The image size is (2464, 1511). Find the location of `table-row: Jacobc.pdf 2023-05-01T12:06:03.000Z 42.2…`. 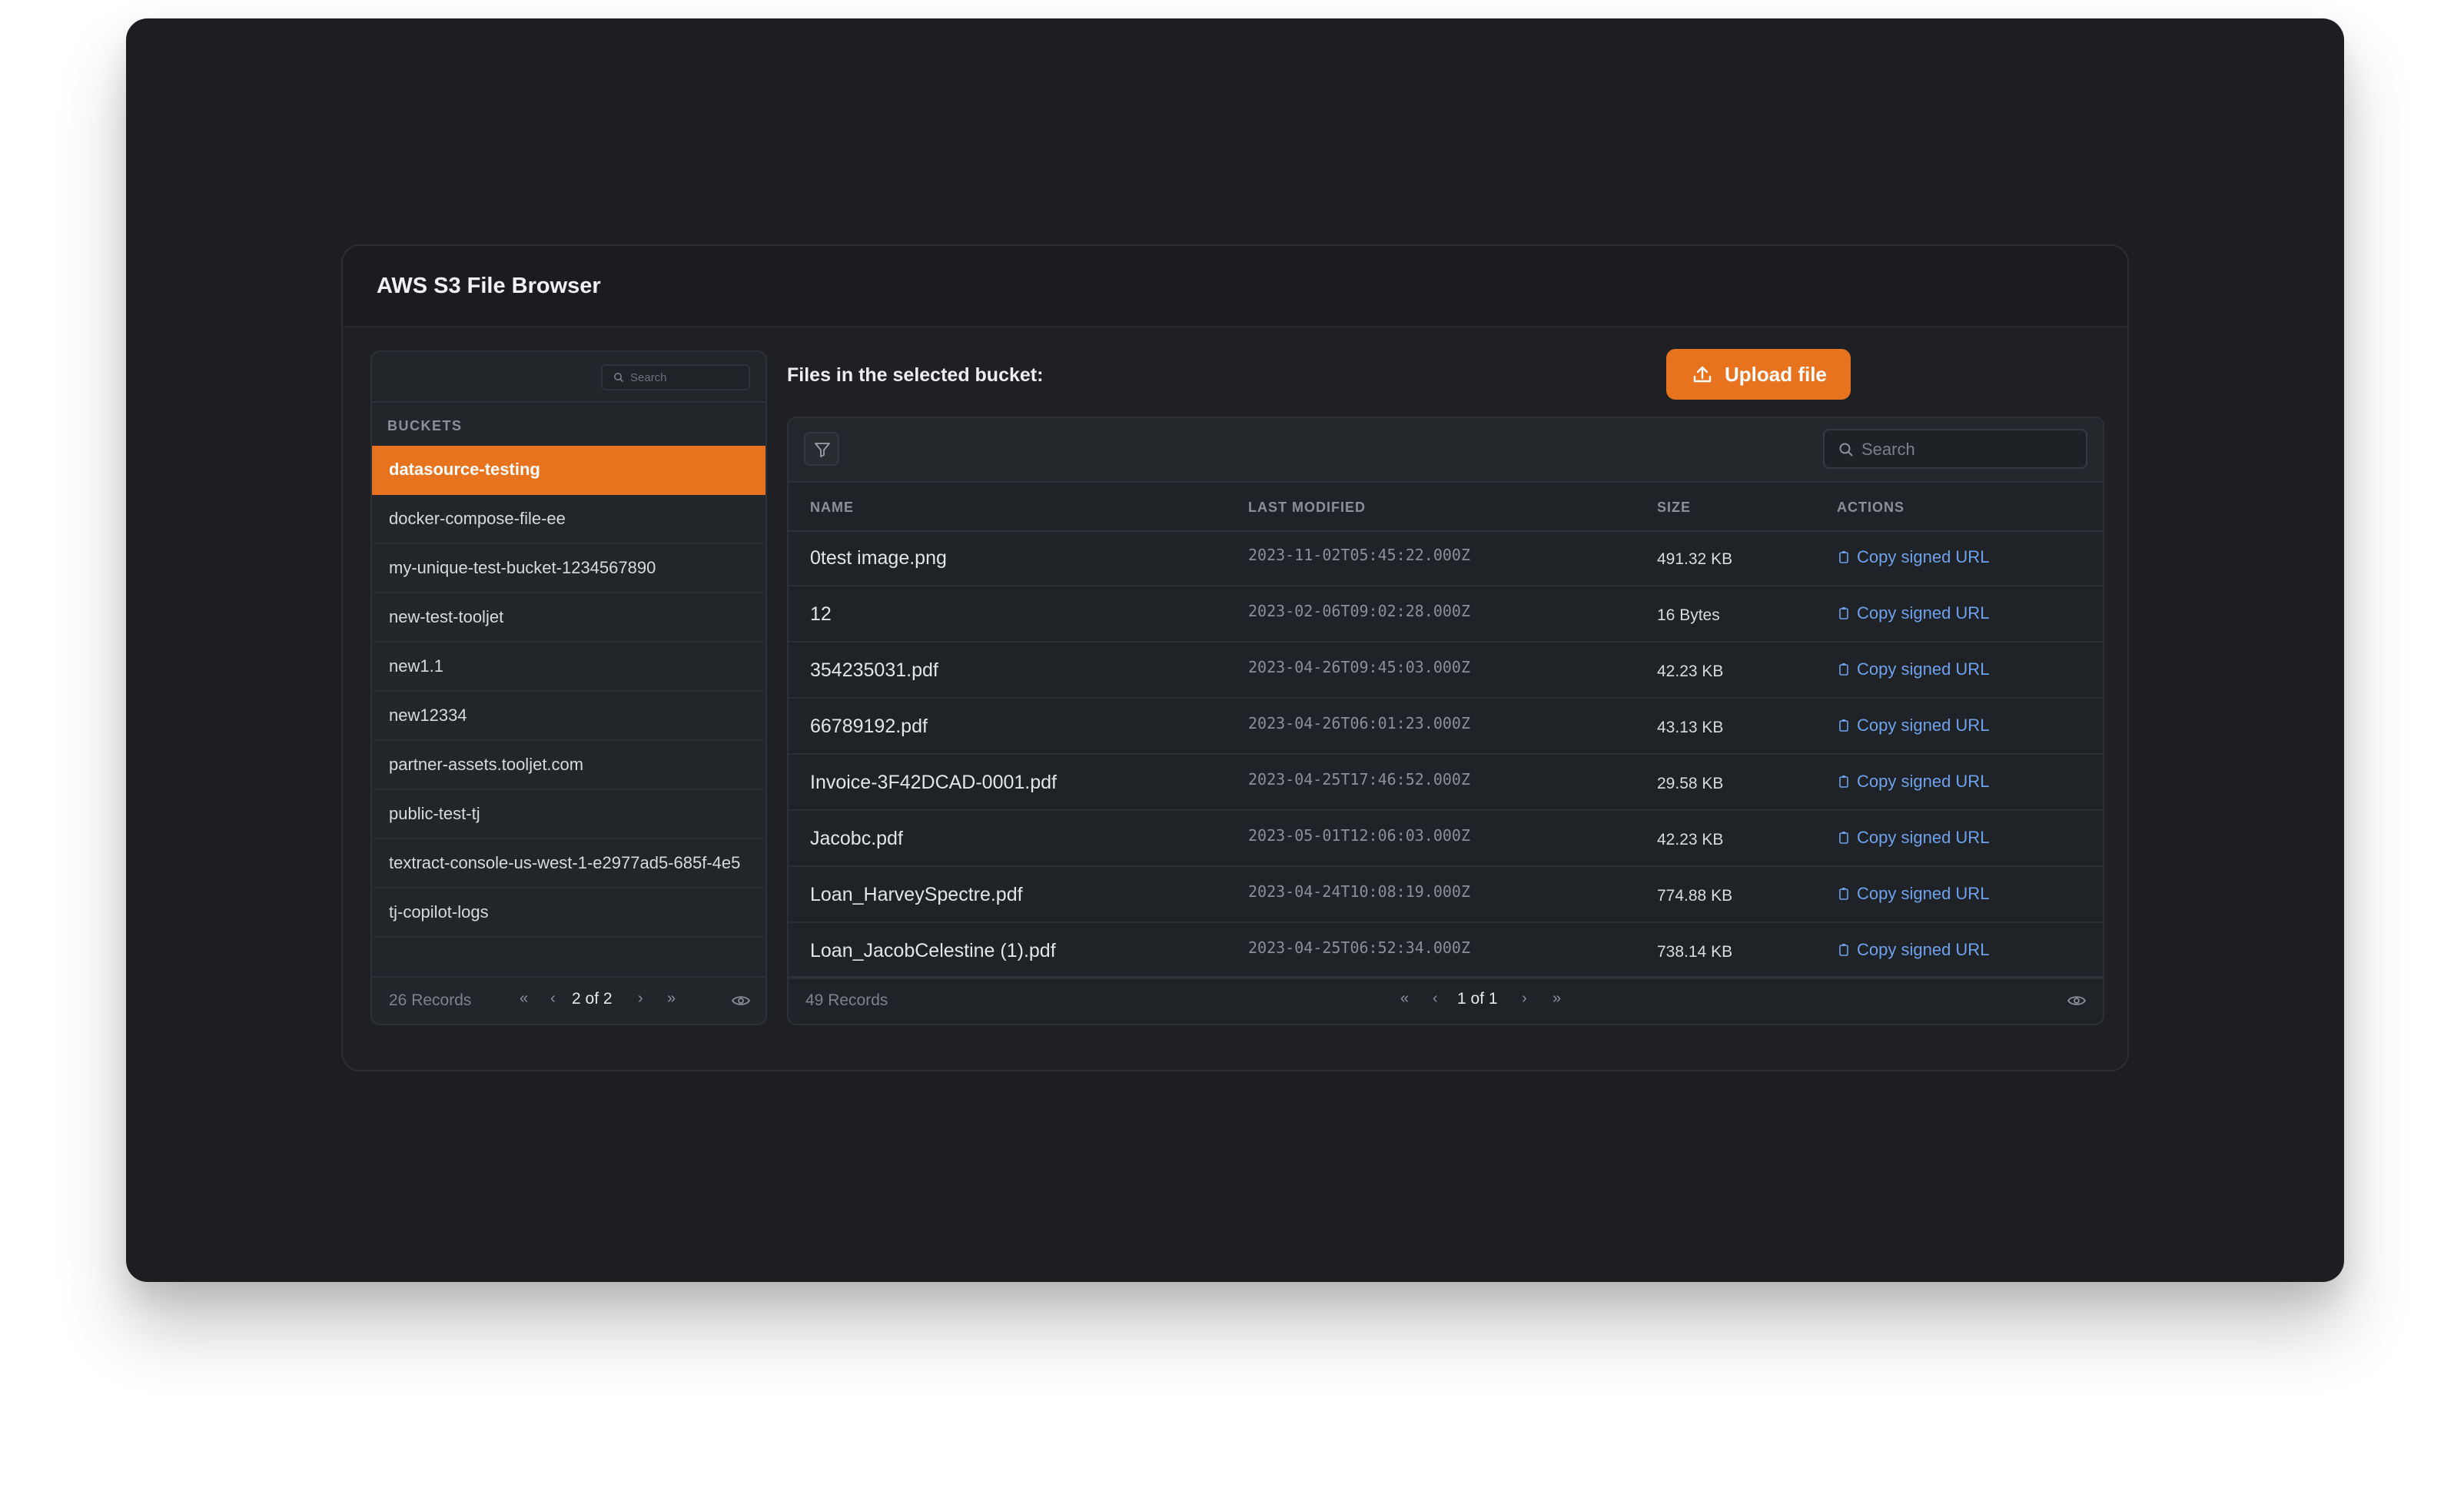

table-row: Jacobc.pdf 2023-05-01T12:06:03.000Z 42.2… is located at coordinates (1446, 839).